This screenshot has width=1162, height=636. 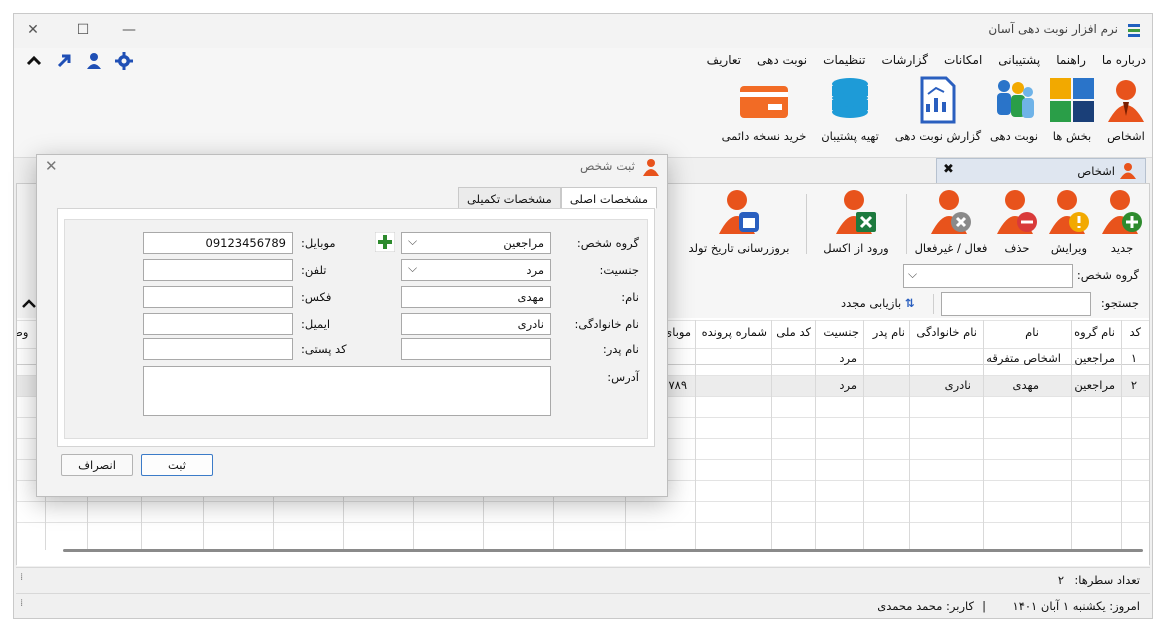 What do you see at coordinates (1135, 332) in the screenshot?
I see `col-header-code: کد` at bounding box center [1135, 332].